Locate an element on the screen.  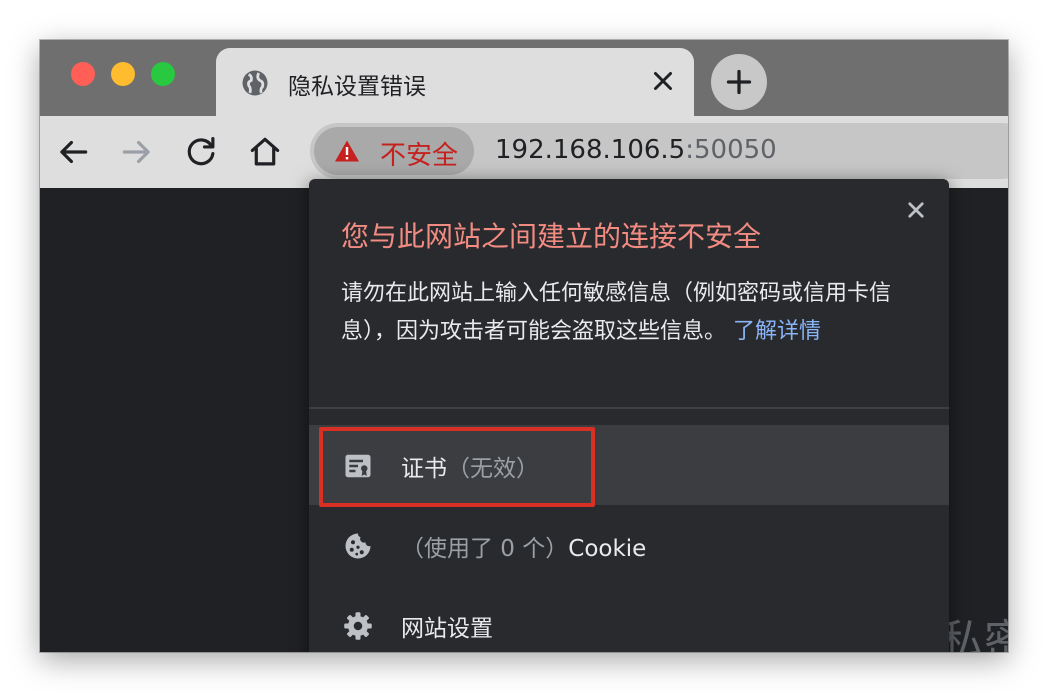
tab-strip: 隐私设置错误 is located at coordinates (524, 78).